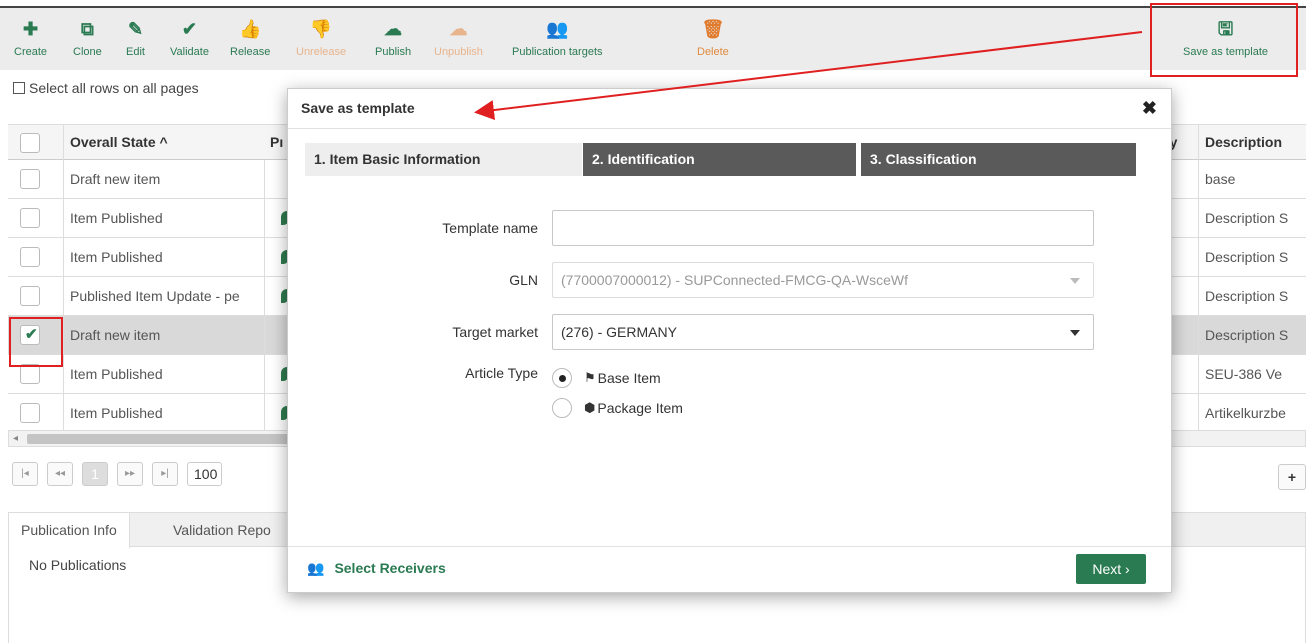 The image size is (1306, 643). Describe the element at coordinates (606, 378) in the screenshot. I see `article-option-base-item: ⚑ Base Item` at that location.